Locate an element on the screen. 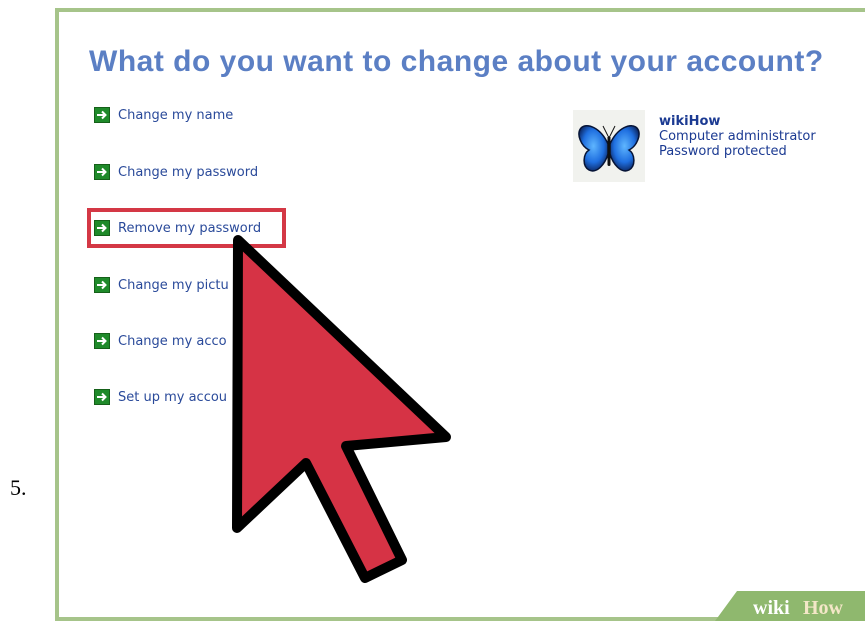 The height and width of the screenshot is (621, 865). change-name-link: Change my name is located at coordinates (163, 115).